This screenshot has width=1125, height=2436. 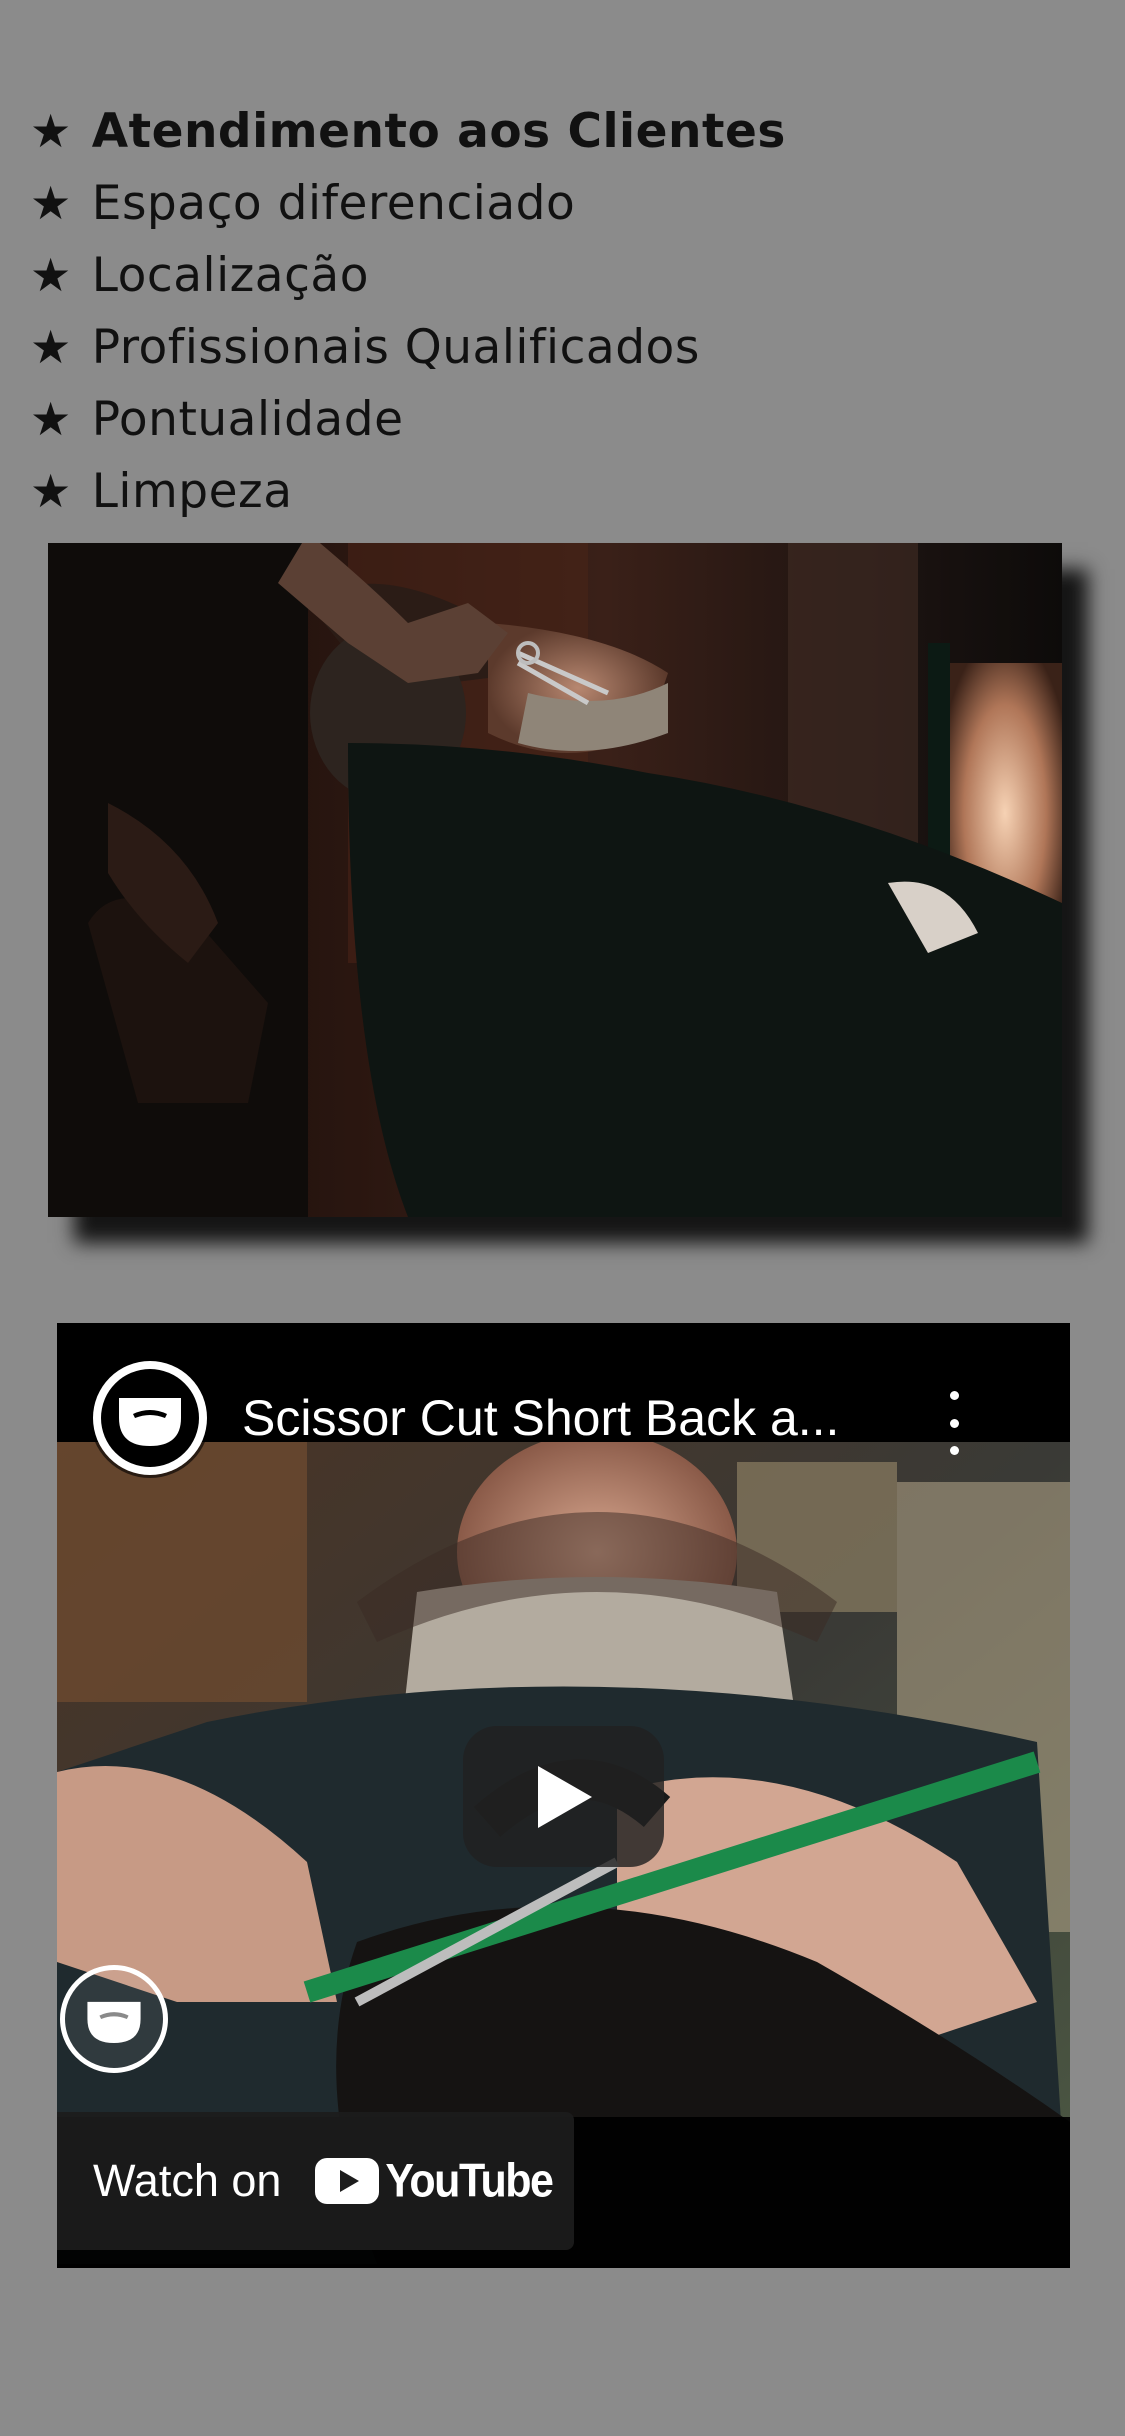 What do you see at coordinates (469, 2180) in the screenshot?
I see `youtube-wordmark: YouTube` at bounding box center [469, 2180].